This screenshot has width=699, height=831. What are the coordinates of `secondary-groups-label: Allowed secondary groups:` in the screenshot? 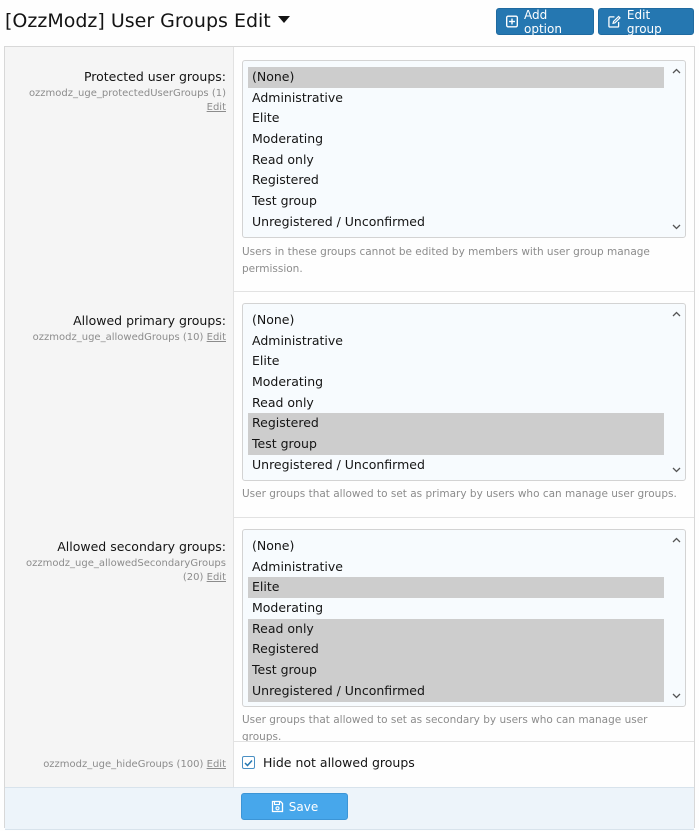 It's located at (141, 546).